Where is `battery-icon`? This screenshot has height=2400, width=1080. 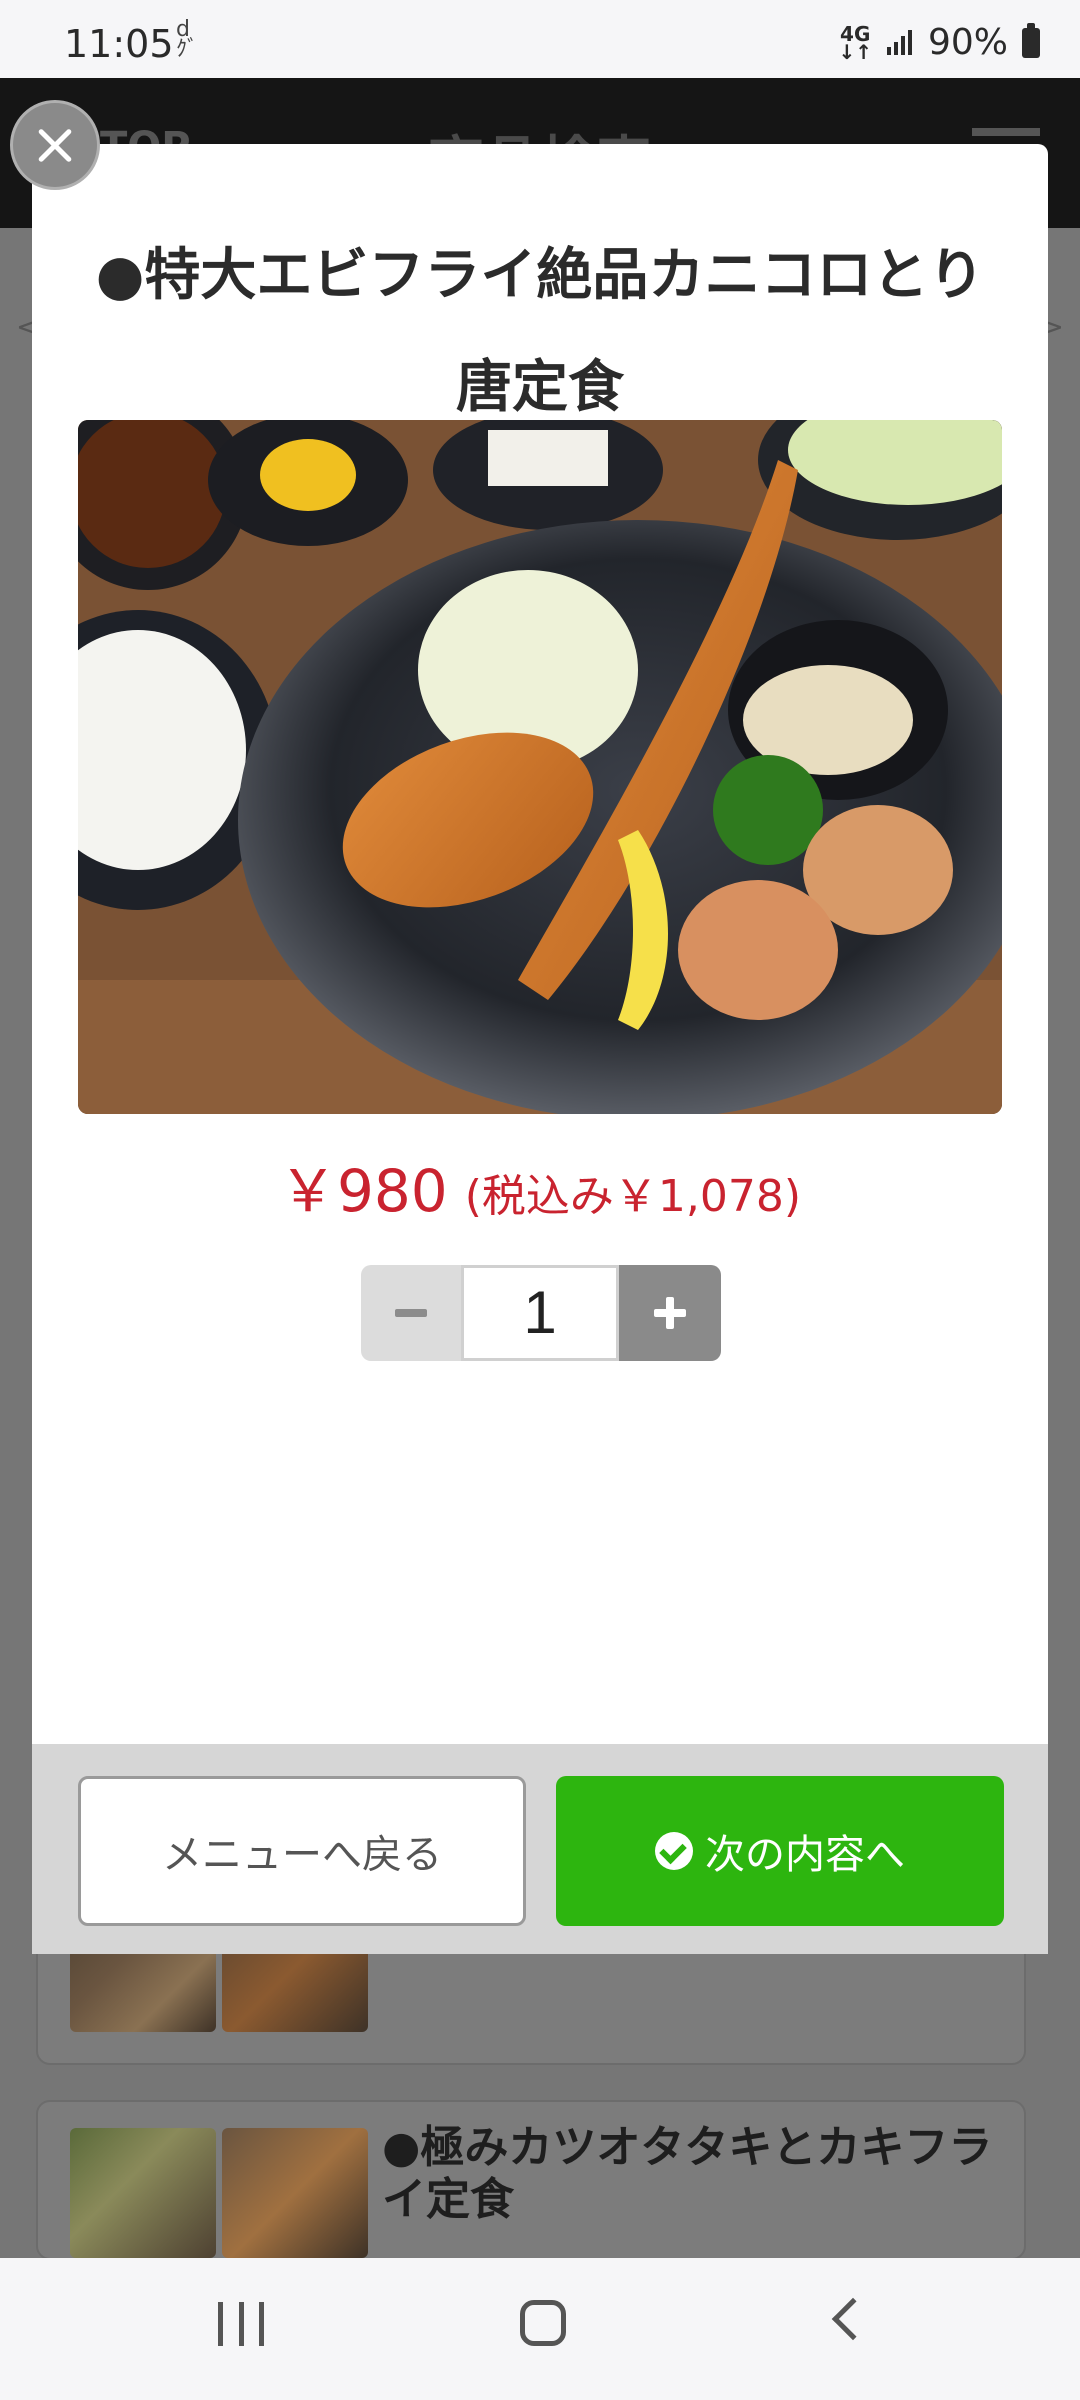
battery-icon is located at coordinates (1031, 40).